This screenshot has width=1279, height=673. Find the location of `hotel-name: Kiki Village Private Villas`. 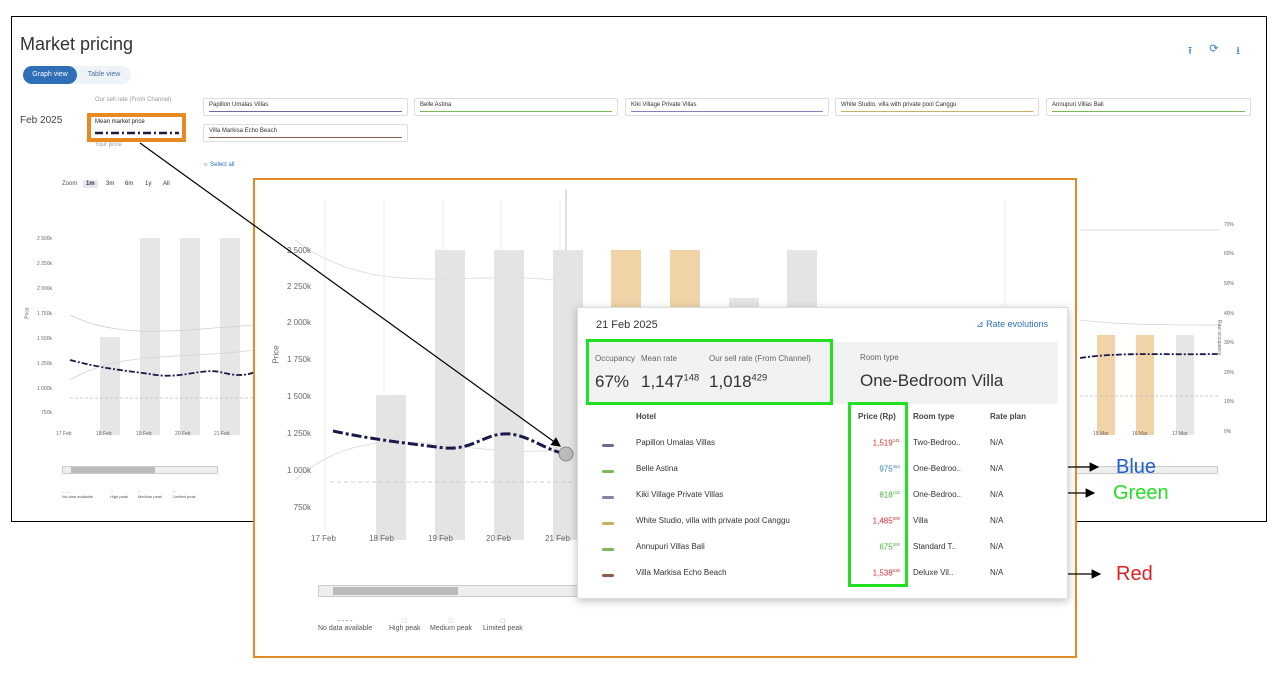

hotel-name: Kiki Village Private Villas is located at coordinates (680, 494).